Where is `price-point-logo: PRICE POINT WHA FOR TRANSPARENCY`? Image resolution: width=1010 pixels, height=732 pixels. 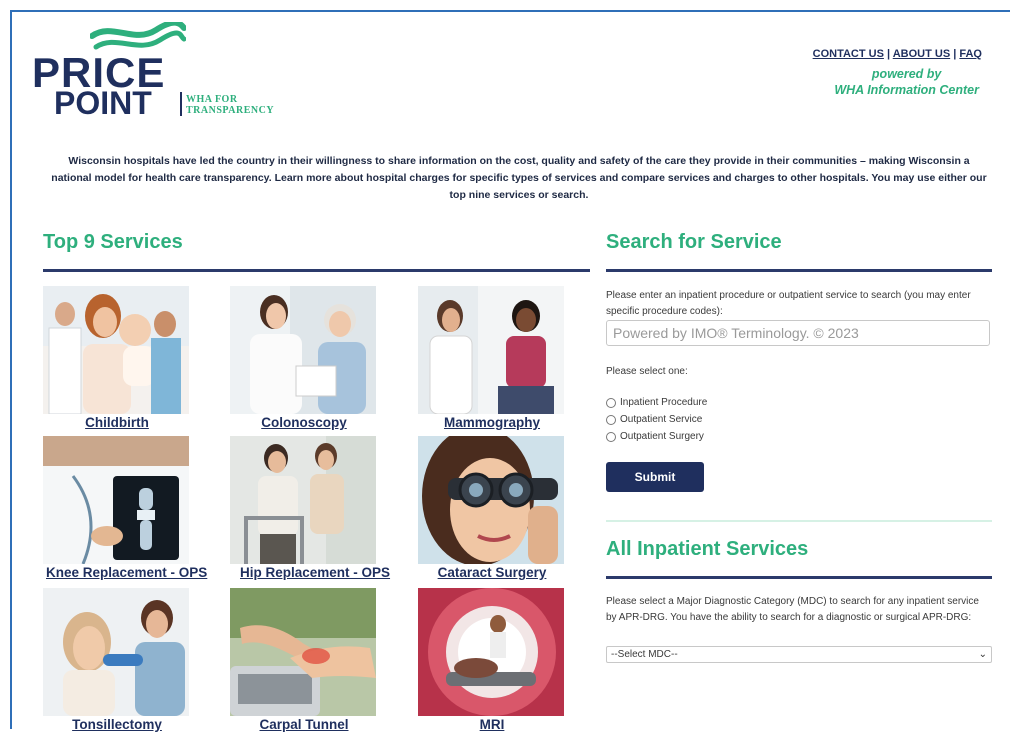 price-point-logo: PRICE POINT WHA FOR TRANSPARENCY is located at coordinates (162, 72).